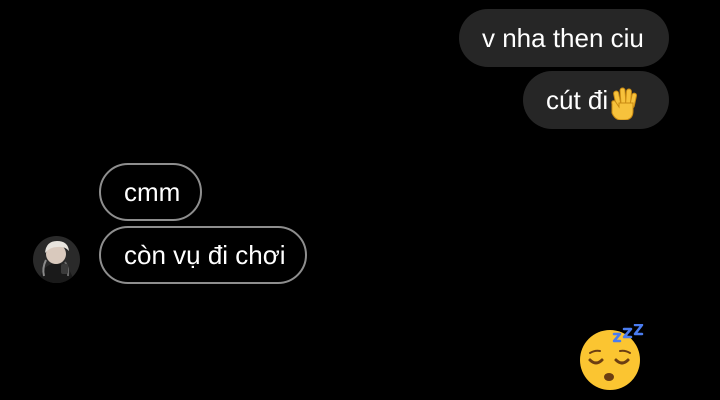 The height and width of the screenshot is (400, 720). What do you see at coordinates (577, 100) in the screenshot?
I see `message-text: cút đi` at bounding box center [577, 100].